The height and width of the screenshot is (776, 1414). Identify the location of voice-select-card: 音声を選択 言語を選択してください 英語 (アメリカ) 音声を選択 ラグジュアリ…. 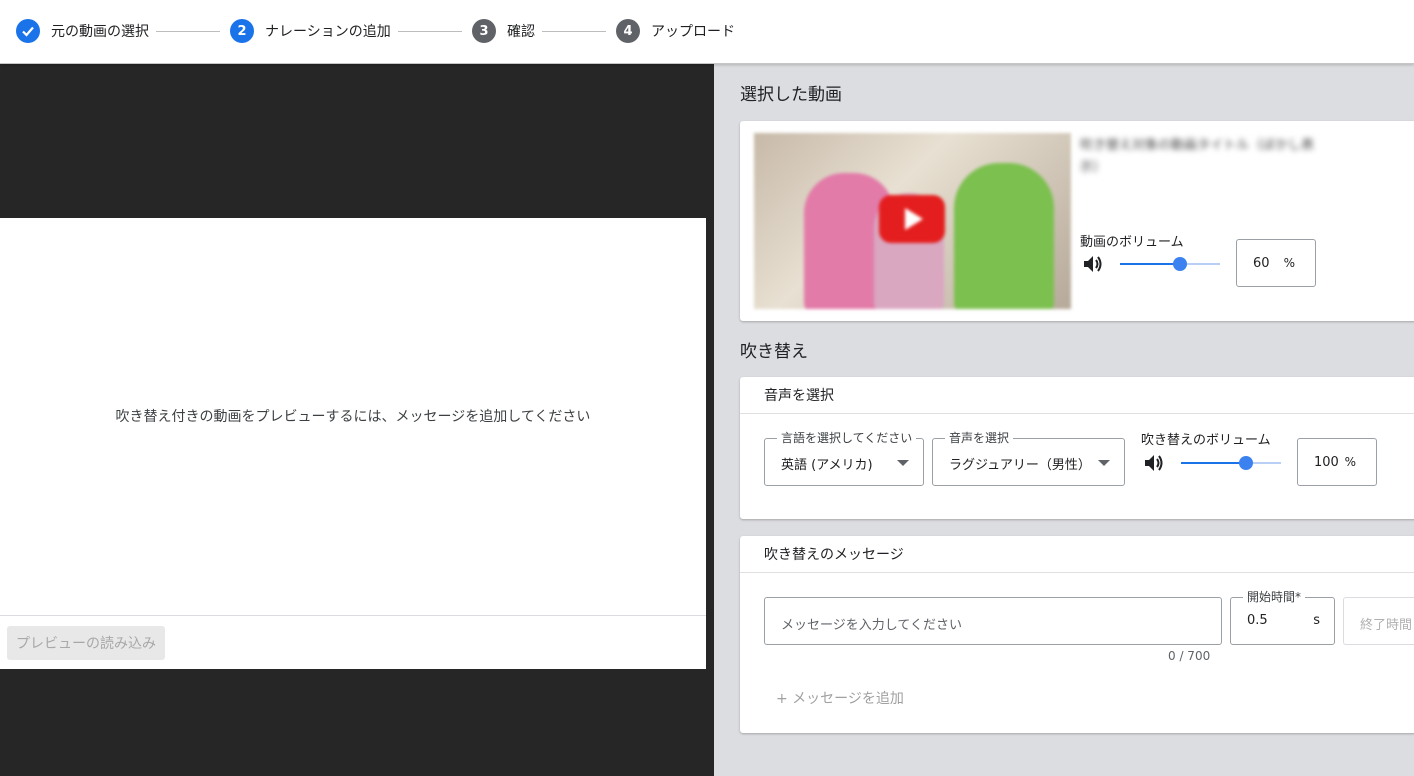
(1077, 448).